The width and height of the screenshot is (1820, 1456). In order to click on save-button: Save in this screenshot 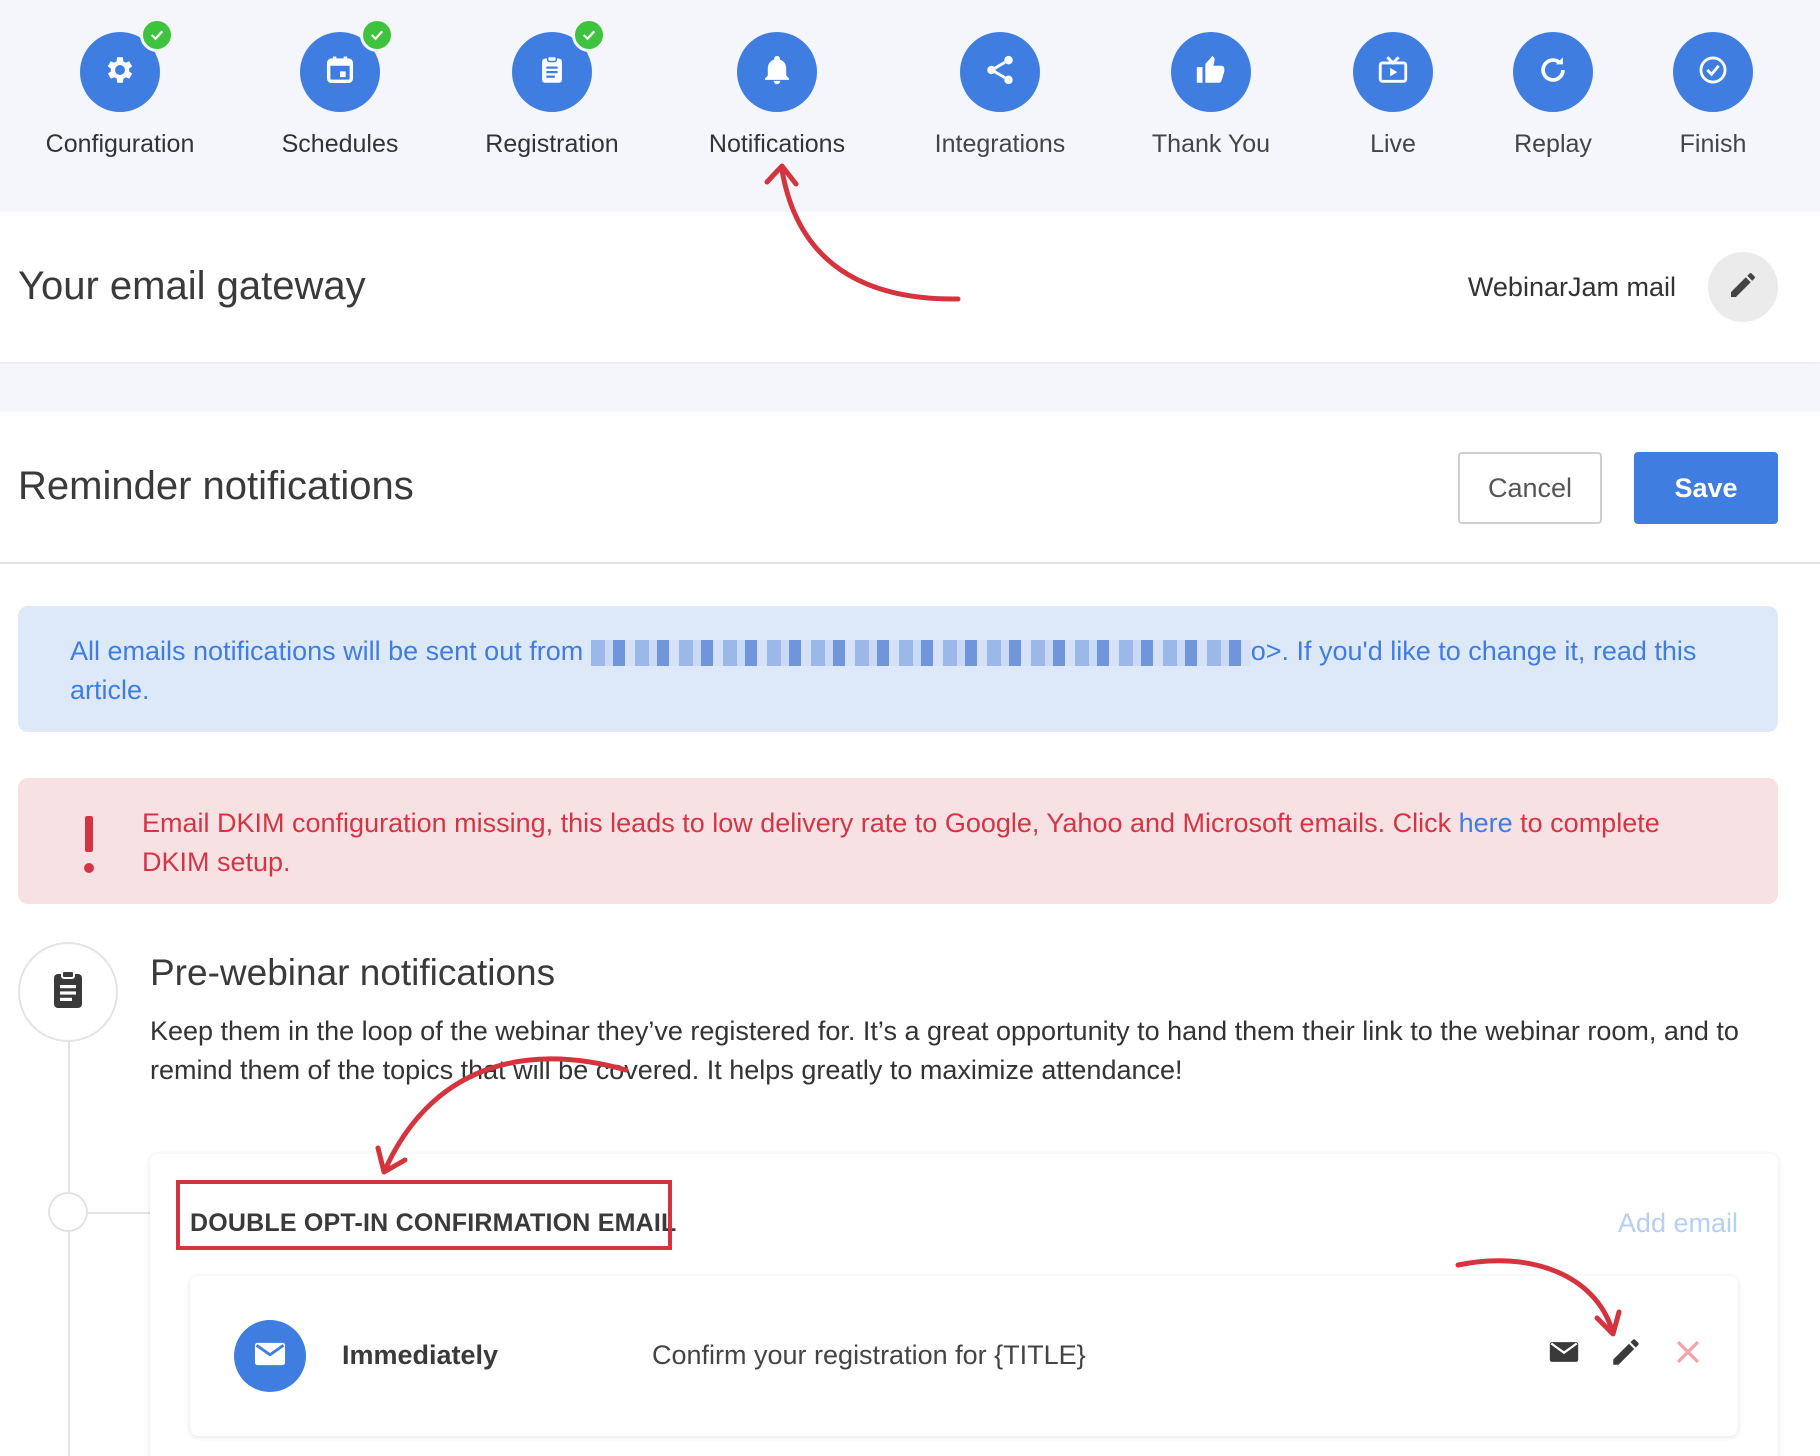, I will do `click(1706, 488)`.